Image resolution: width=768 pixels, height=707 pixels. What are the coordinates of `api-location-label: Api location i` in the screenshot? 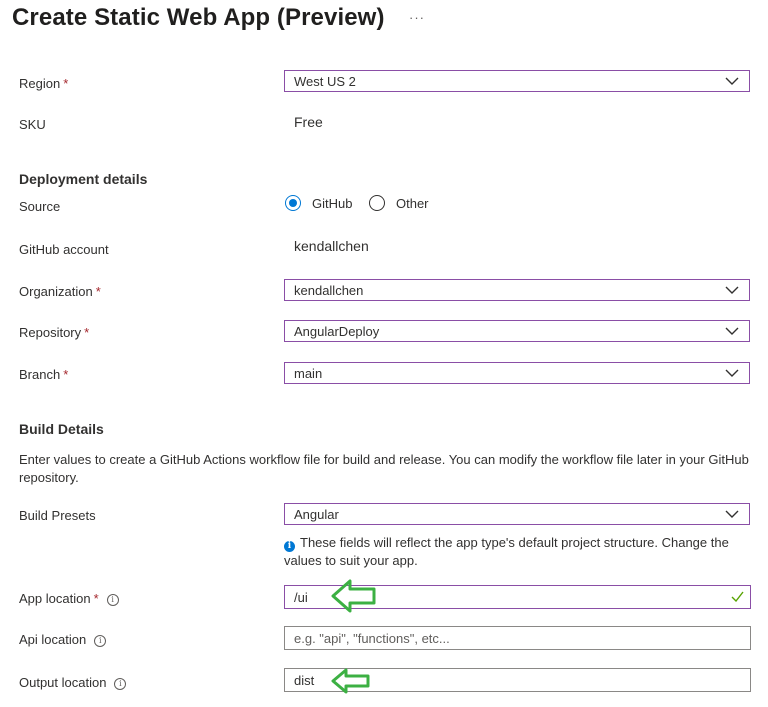 It's located at (63, 639).